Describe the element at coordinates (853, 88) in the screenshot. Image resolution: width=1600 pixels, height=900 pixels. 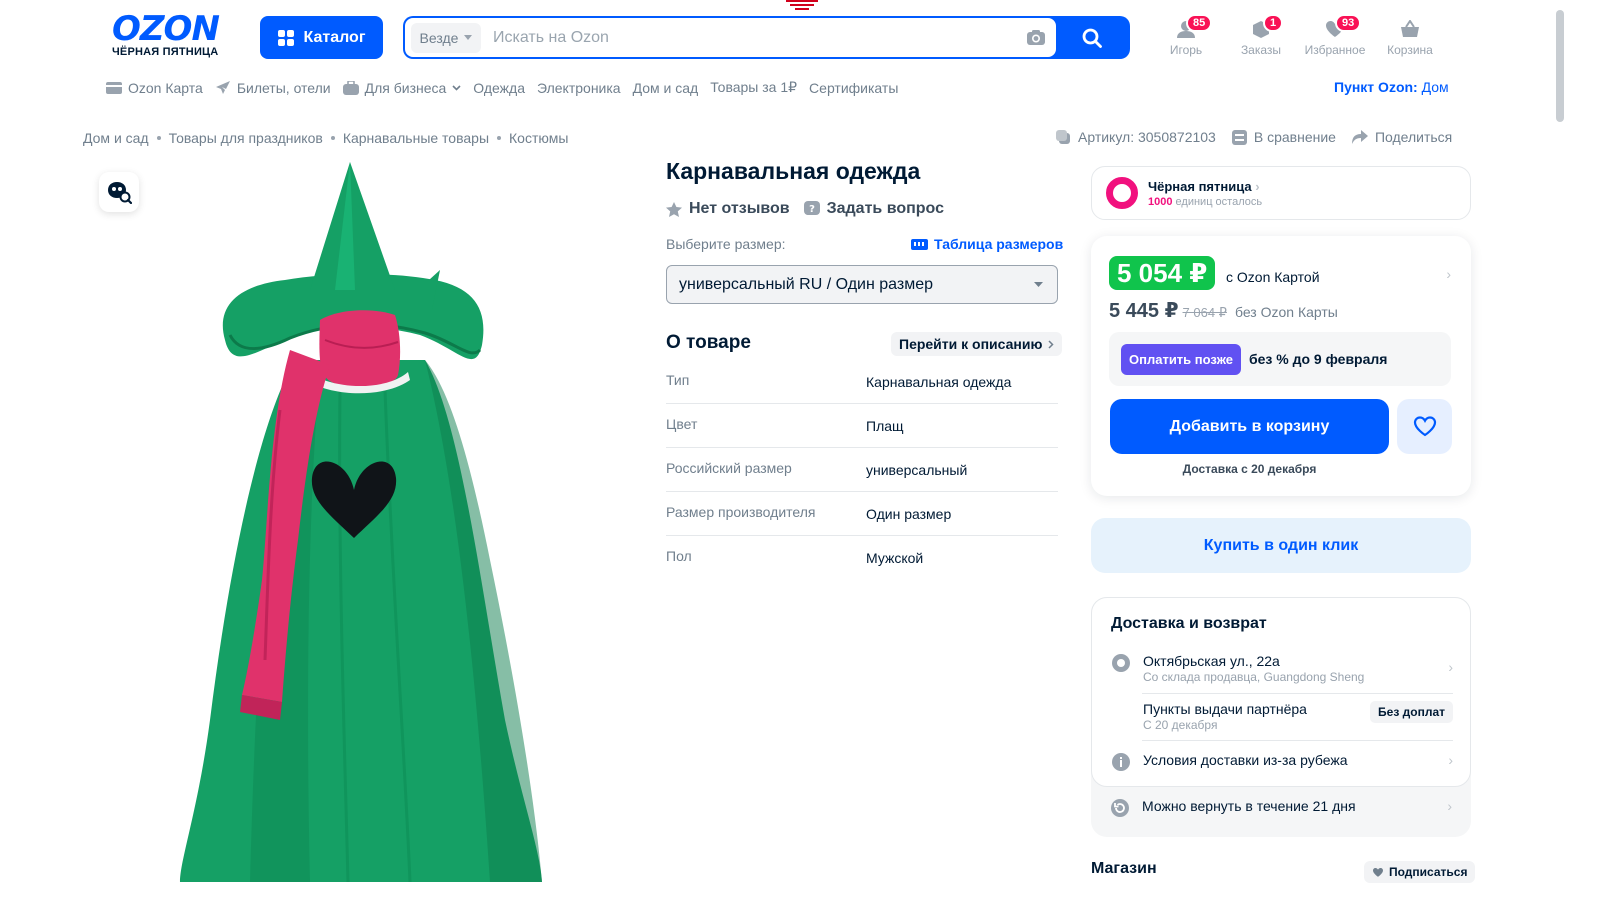
I see `nav-certificates: Сертификаты` at that location.